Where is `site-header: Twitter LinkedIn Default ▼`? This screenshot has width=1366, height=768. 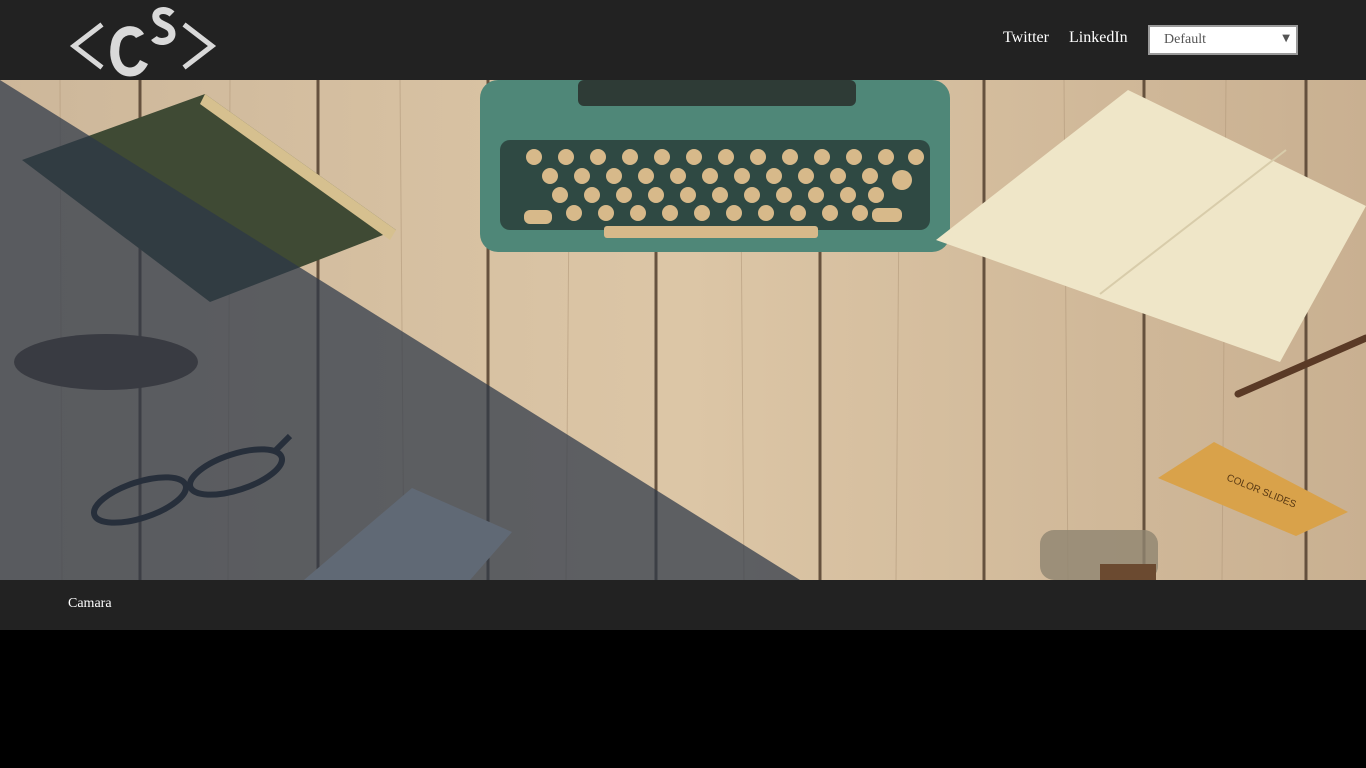 site-header: Twitter LinkedIn Default ▼ is located at coordinates (683, 40).